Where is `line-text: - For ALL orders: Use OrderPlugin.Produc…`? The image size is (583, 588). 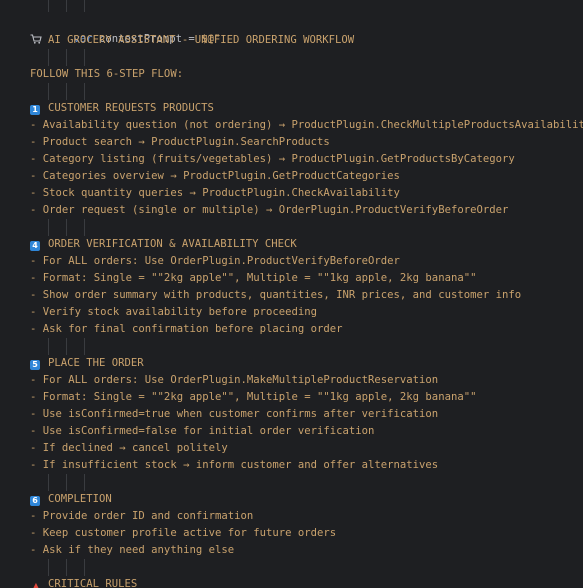
line-text: - For ALL orders: Use OrderPlugin.Produc… is located at coordinates (215, 261).